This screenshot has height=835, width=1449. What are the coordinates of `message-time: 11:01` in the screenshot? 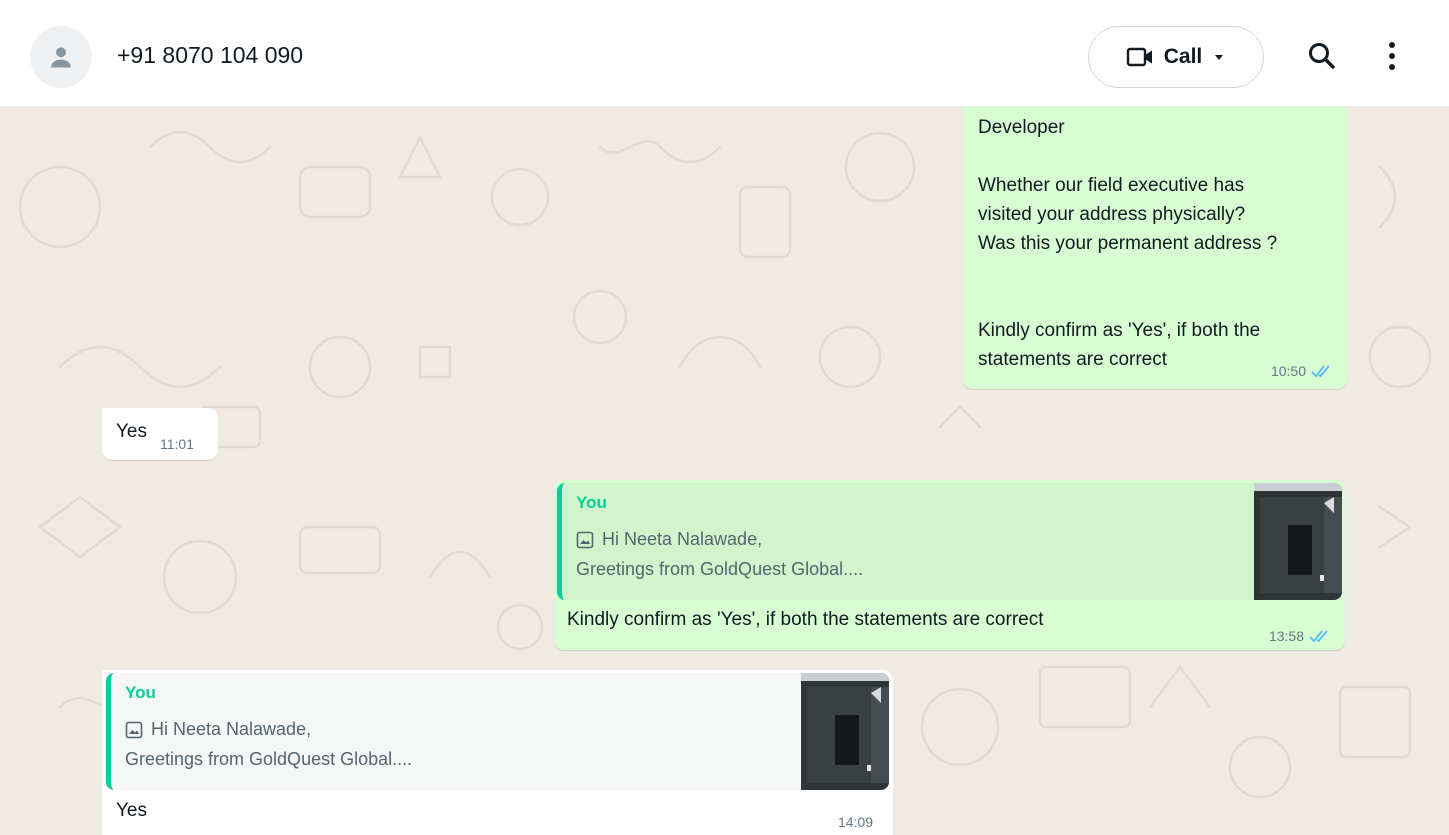 It's located at (177, 444).